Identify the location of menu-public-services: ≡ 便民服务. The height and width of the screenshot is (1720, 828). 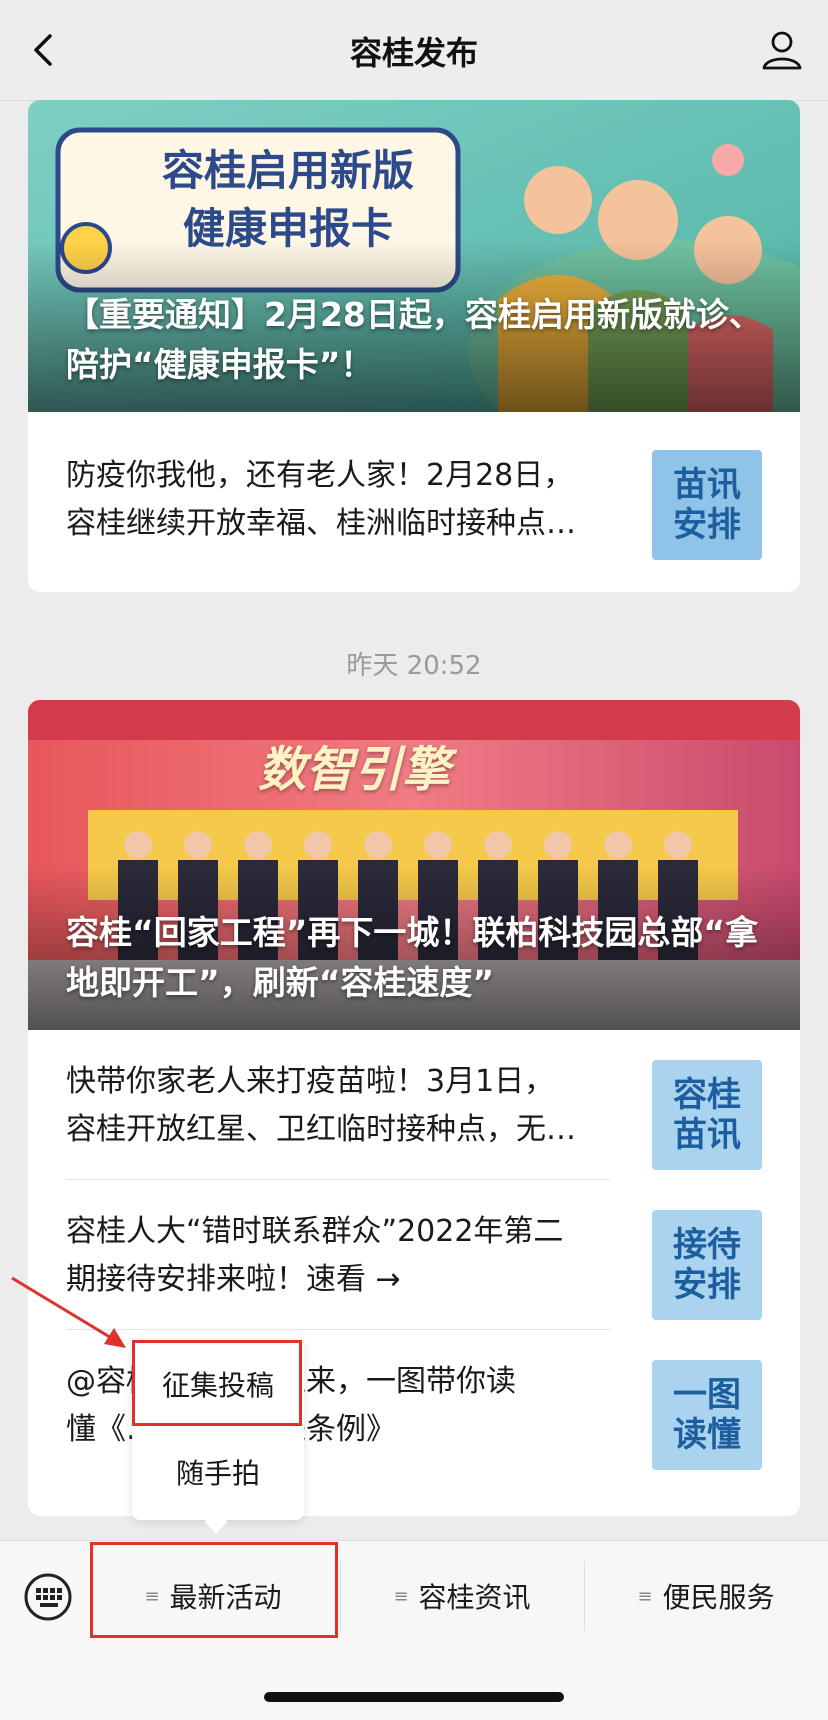
(706, 1596).